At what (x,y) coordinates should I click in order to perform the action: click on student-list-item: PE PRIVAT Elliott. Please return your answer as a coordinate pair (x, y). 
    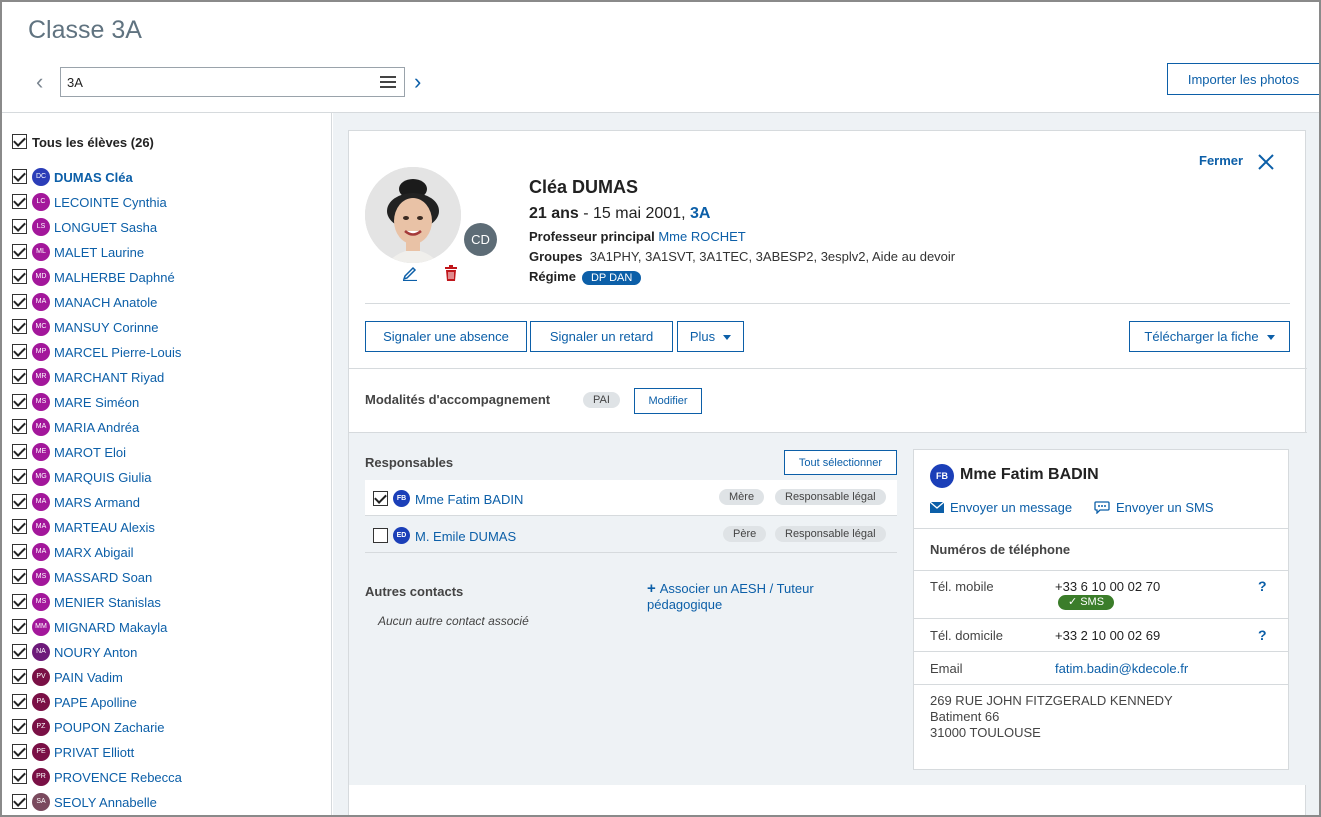
    Looking at the image, I should click on (167, 754).